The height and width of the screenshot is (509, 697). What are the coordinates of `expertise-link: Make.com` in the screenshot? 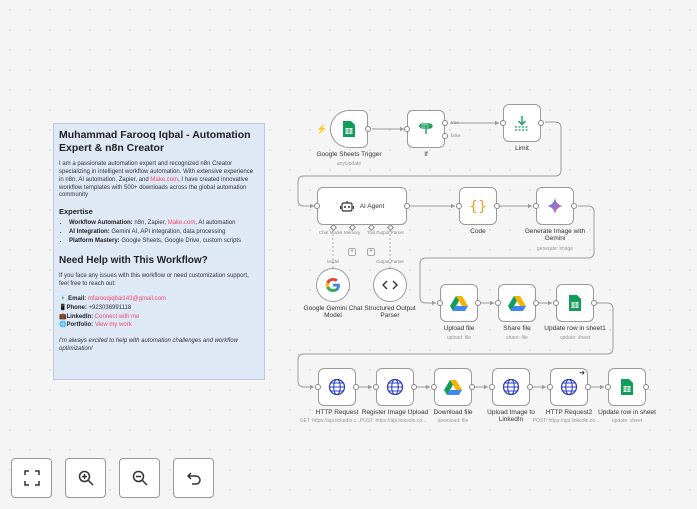 It's located at (182, 223).